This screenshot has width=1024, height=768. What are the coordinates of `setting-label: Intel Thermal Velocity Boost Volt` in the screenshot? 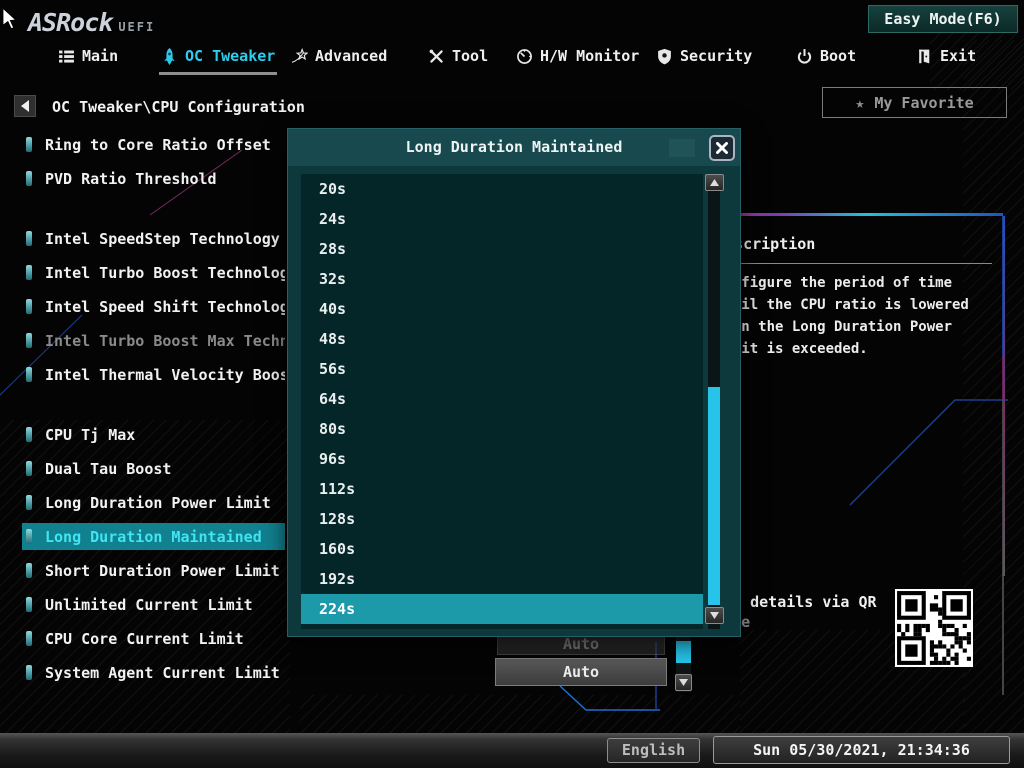 It's located at (165, 374).